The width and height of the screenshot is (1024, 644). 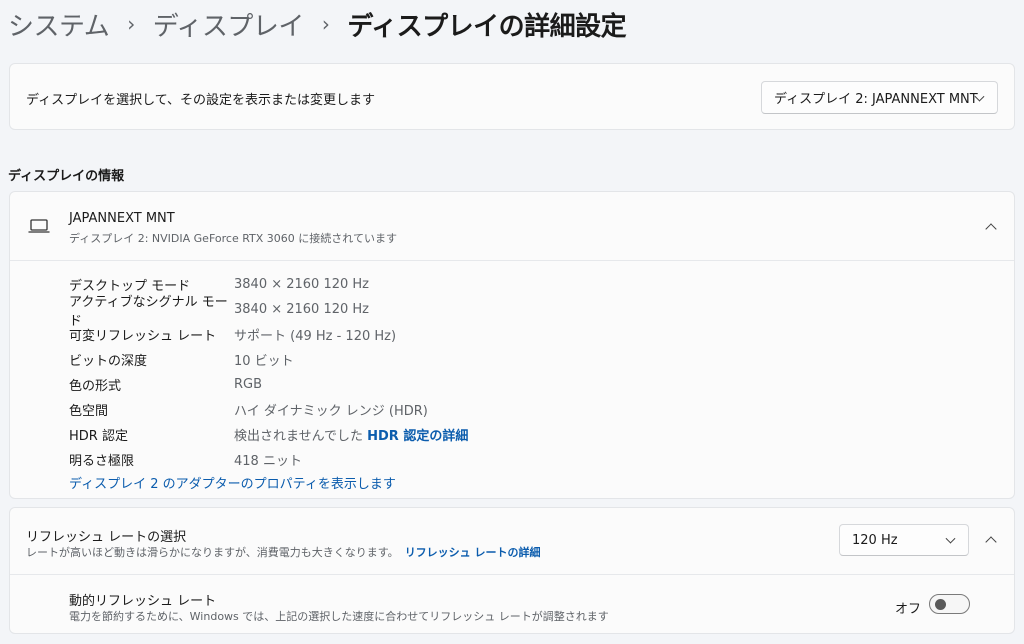 What do you see at coordinates (875, 540) in the screenshot?
I see `refresh-rate-value: 120 Hz` at bounding box center [875, 540].